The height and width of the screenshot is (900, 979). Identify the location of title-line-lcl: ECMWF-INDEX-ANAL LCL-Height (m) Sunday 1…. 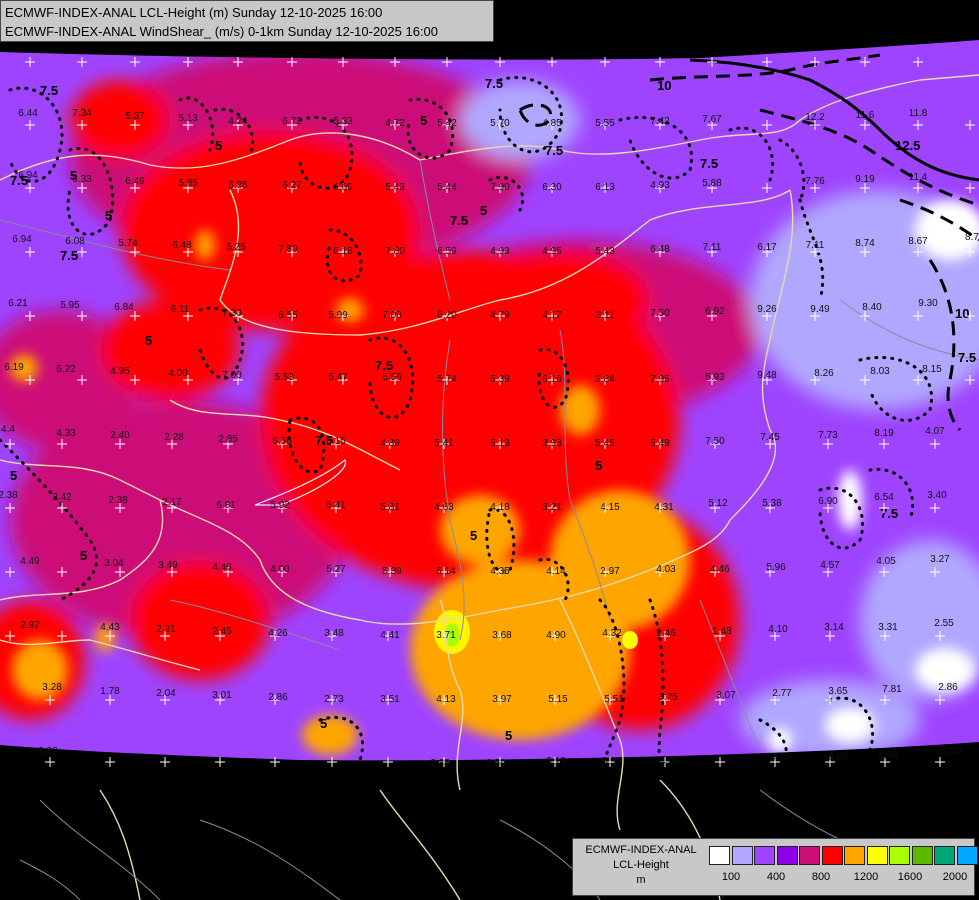
(194, 12).